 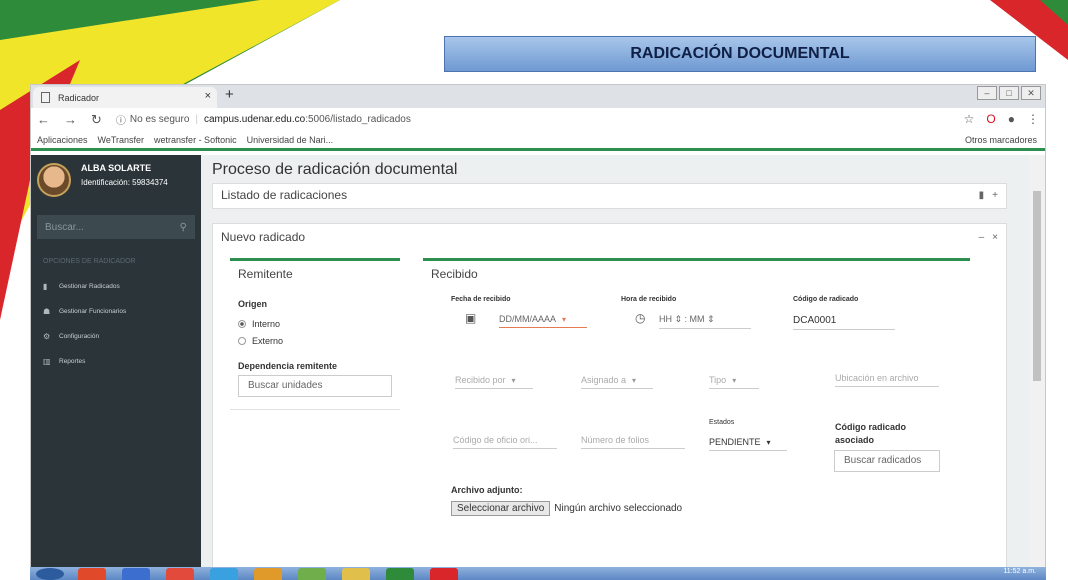 I want to click on info-icon: ⓘ, so click(x=121, y=119).